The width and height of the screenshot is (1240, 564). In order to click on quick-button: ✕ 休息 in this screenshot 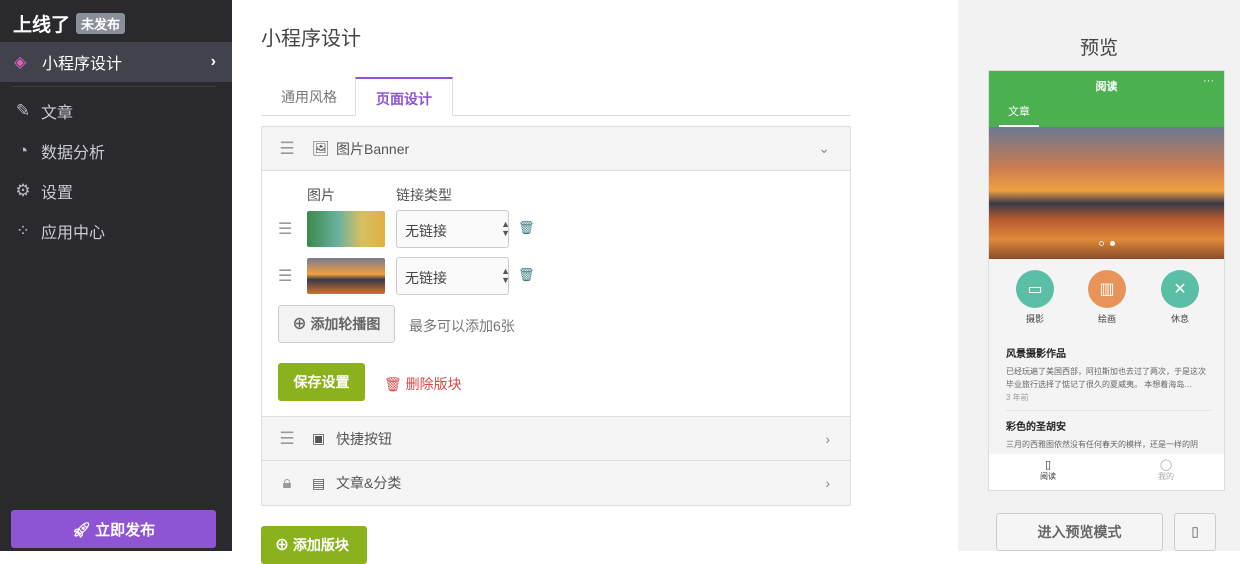, I will do `click(1180, 297)`.